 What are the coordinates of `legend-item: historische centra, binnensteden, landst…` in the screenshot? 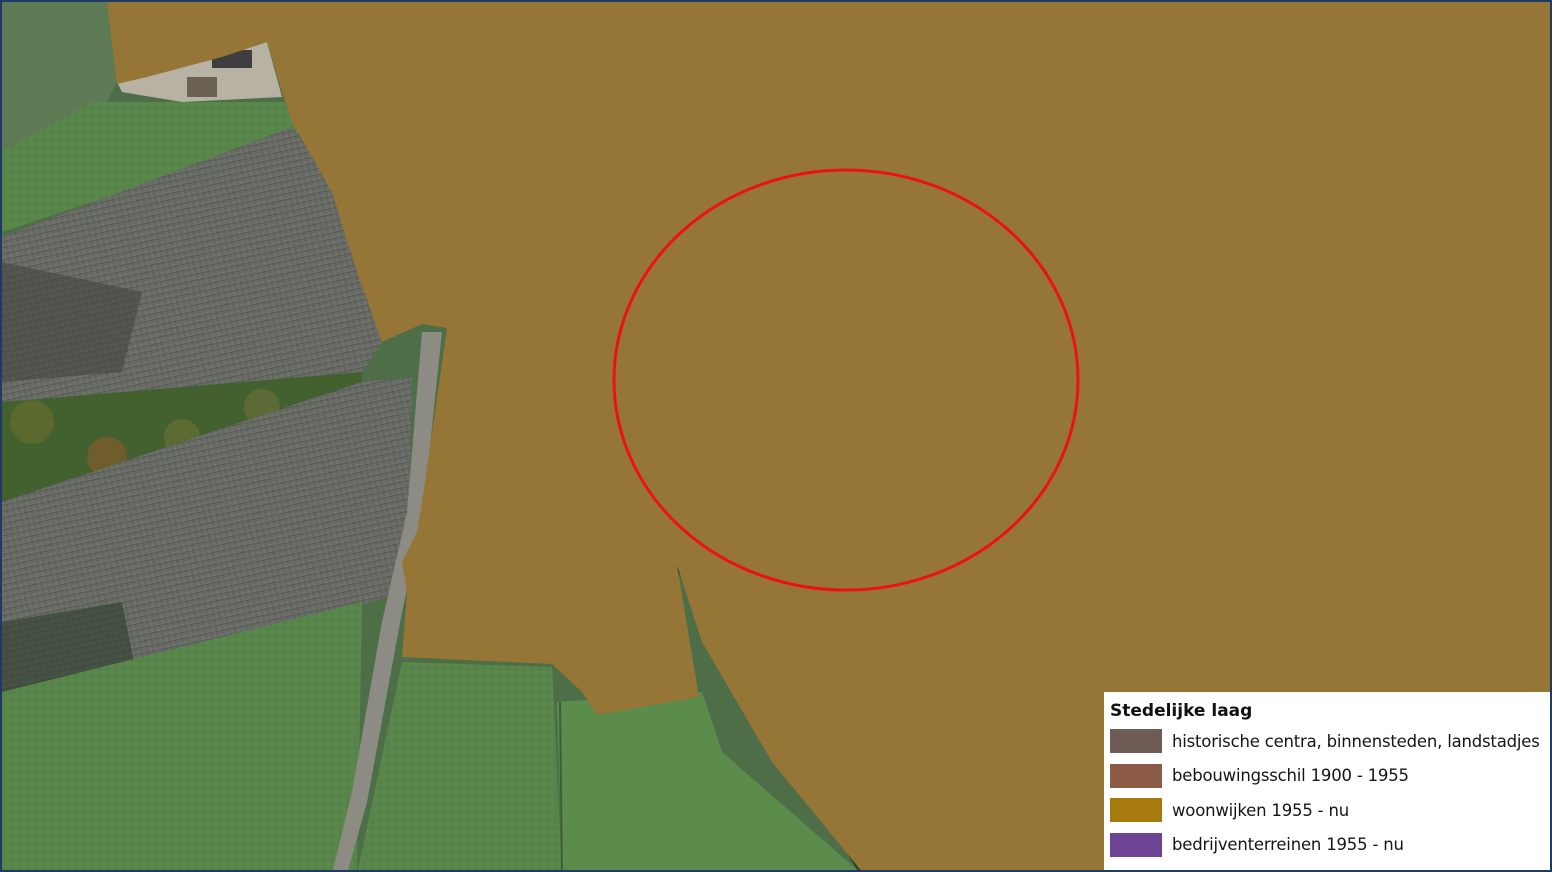 It's located at (1330, 741).